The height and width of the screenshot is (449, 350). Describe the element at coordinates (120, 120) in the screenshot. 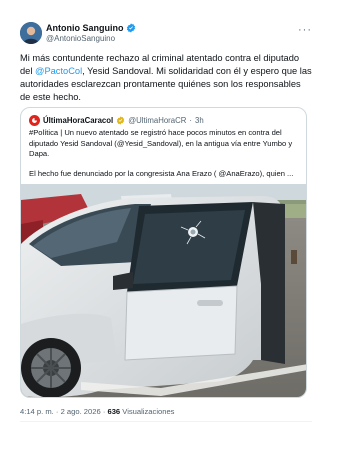

I see `gold-verified-badge-icon` at that location.